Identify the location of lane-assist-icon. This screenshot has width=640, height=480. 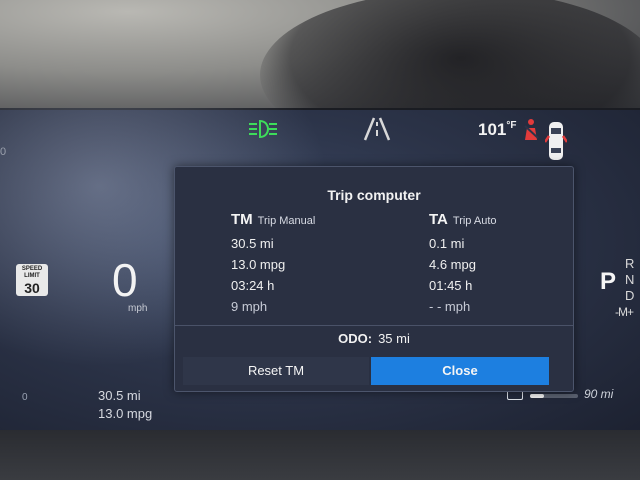
(377, 129).